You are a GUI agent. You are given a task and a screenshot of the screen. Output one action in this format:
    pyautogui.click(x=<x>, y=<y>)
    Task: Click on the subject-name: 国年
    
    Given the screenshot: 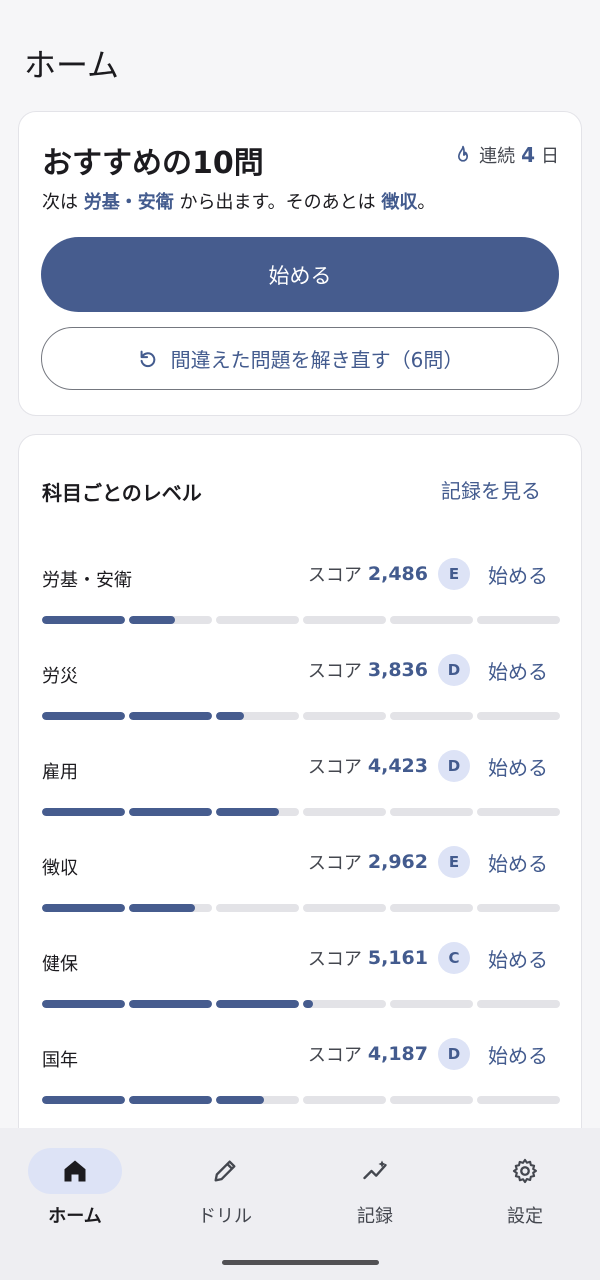 What is the action you would take?
    pyautogui.click(x=60, y=1060)
    